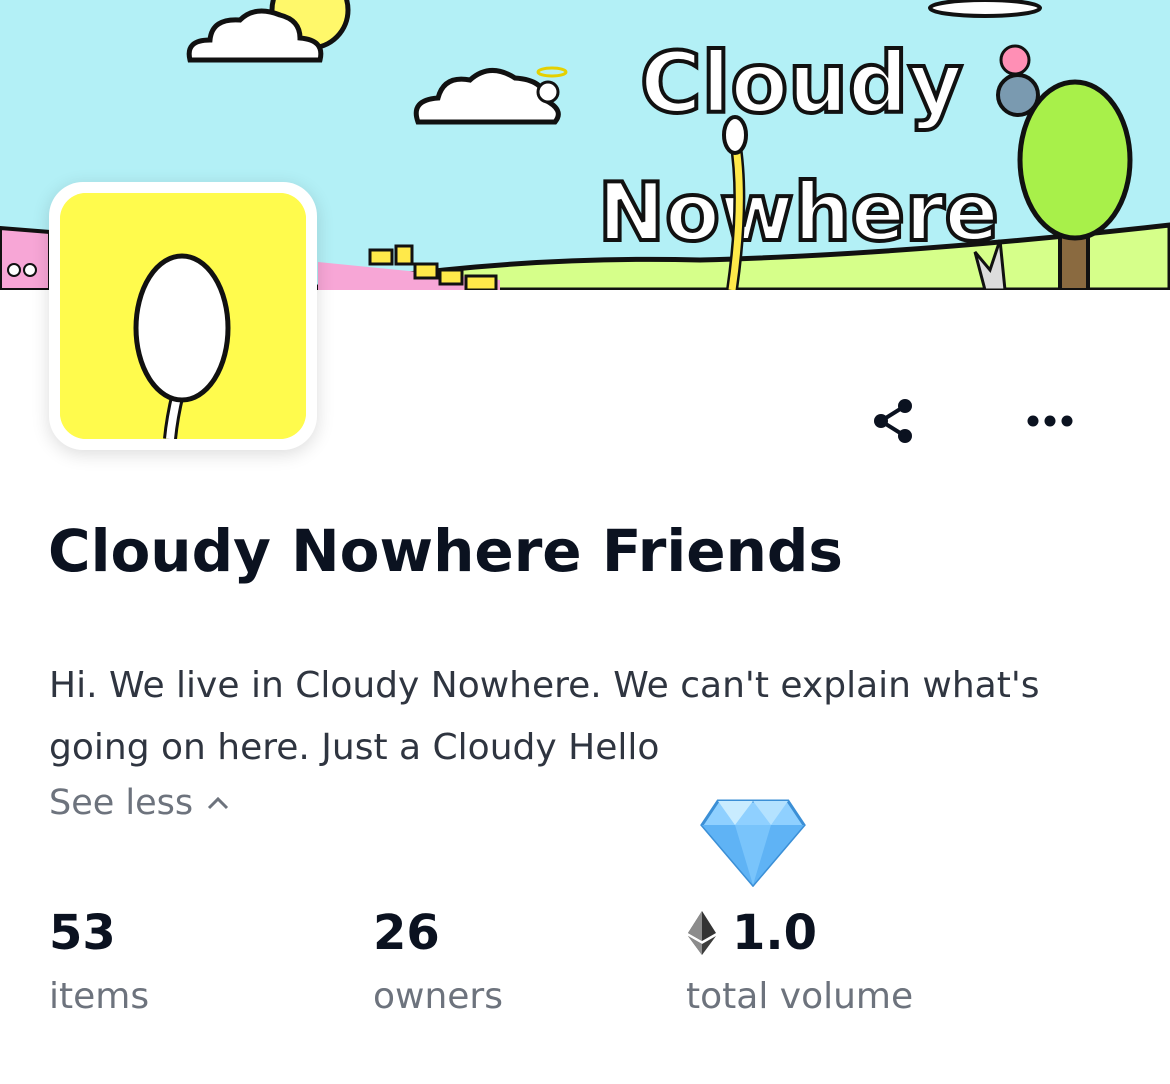 The width and height of the screenshot is (1170, 1084). I want to click on chevron-up-icon, so click(218, 803).